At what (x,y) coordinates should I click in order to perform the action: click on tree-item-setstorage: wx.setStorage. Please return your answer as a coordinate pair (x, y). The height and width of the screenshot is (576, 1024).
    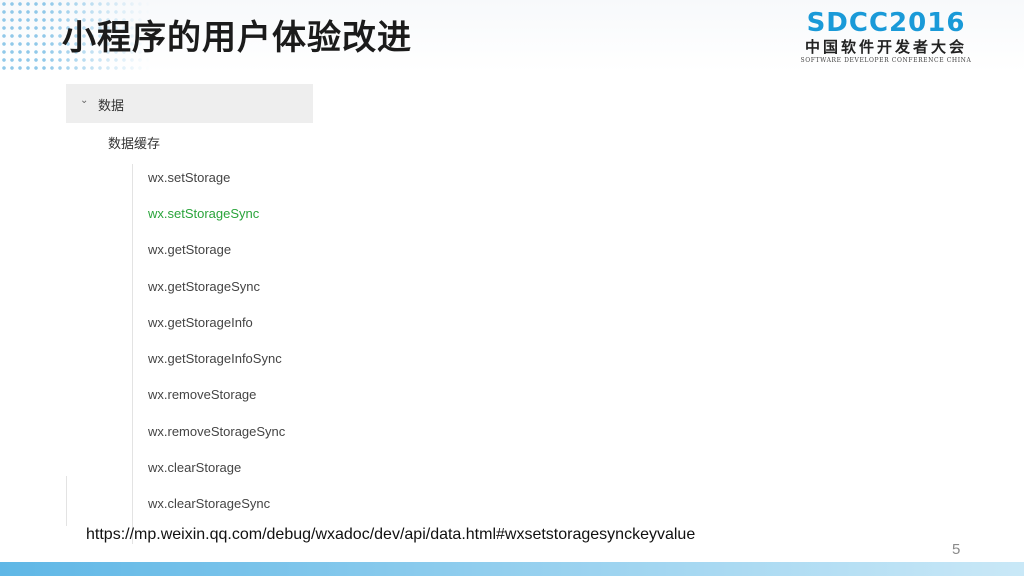
    Looking at the image, I should click on (189, 178).